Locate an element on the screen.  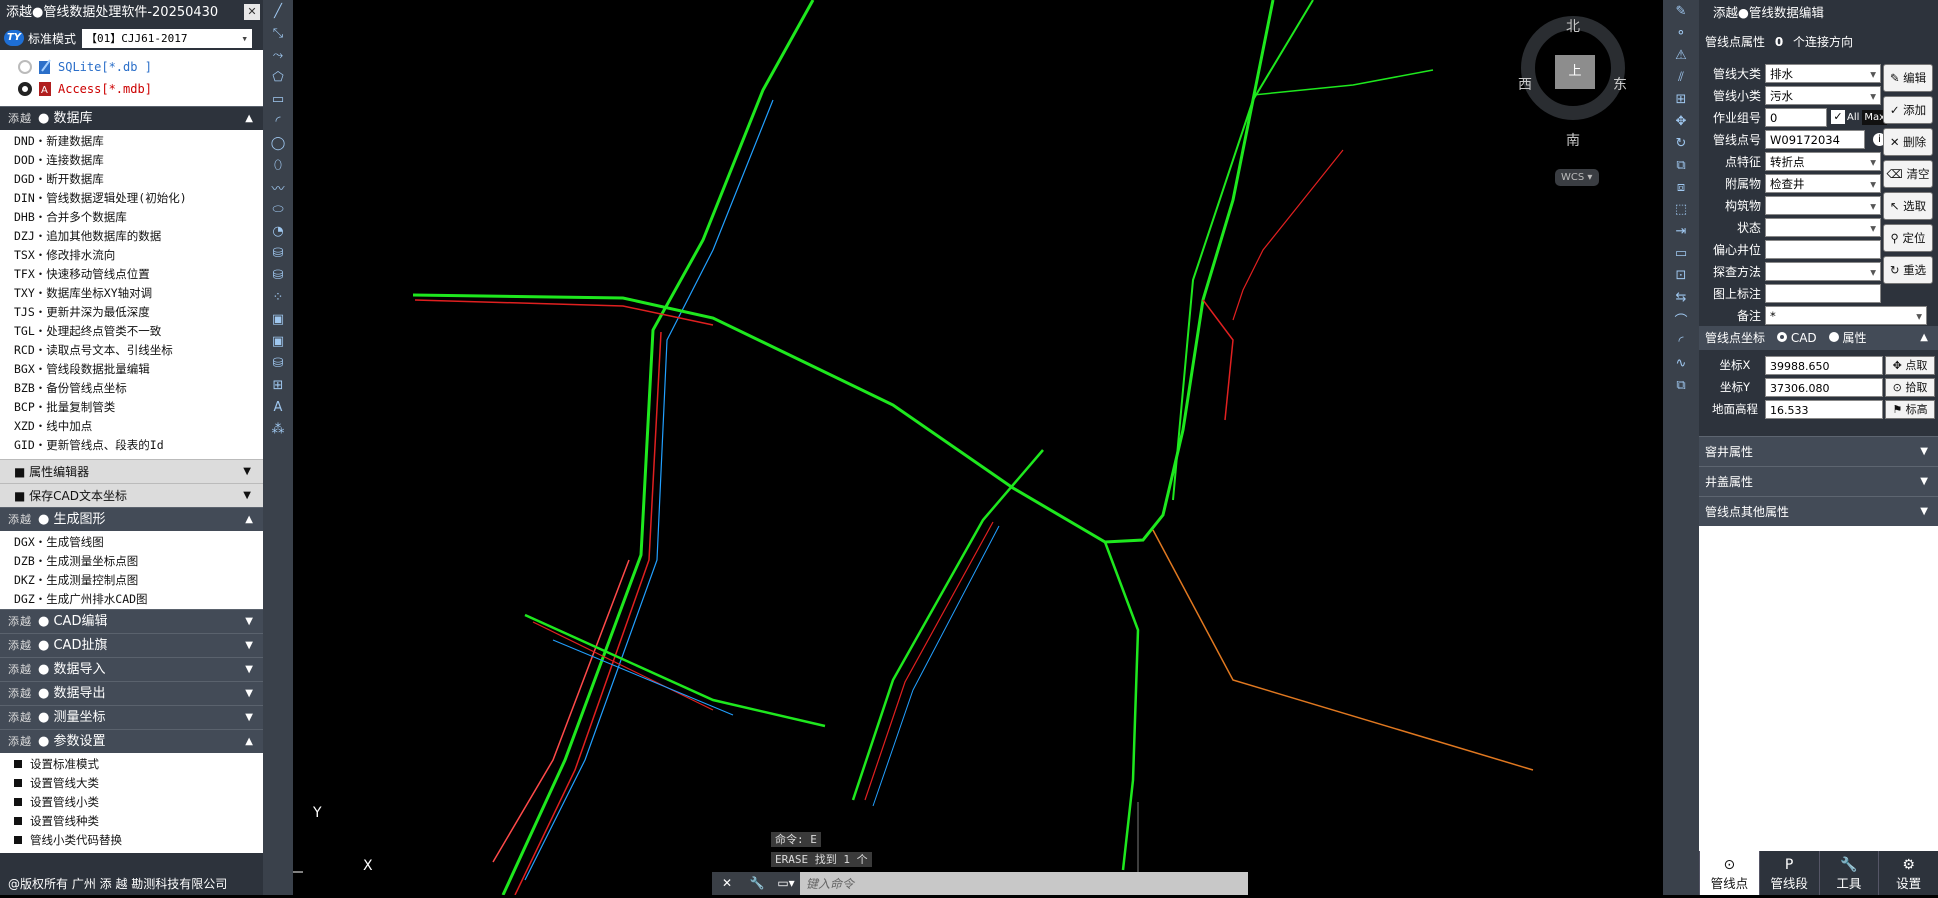
command-item: RCD・读取点号文本、引线坐标 is located at coordinates (131, 350).